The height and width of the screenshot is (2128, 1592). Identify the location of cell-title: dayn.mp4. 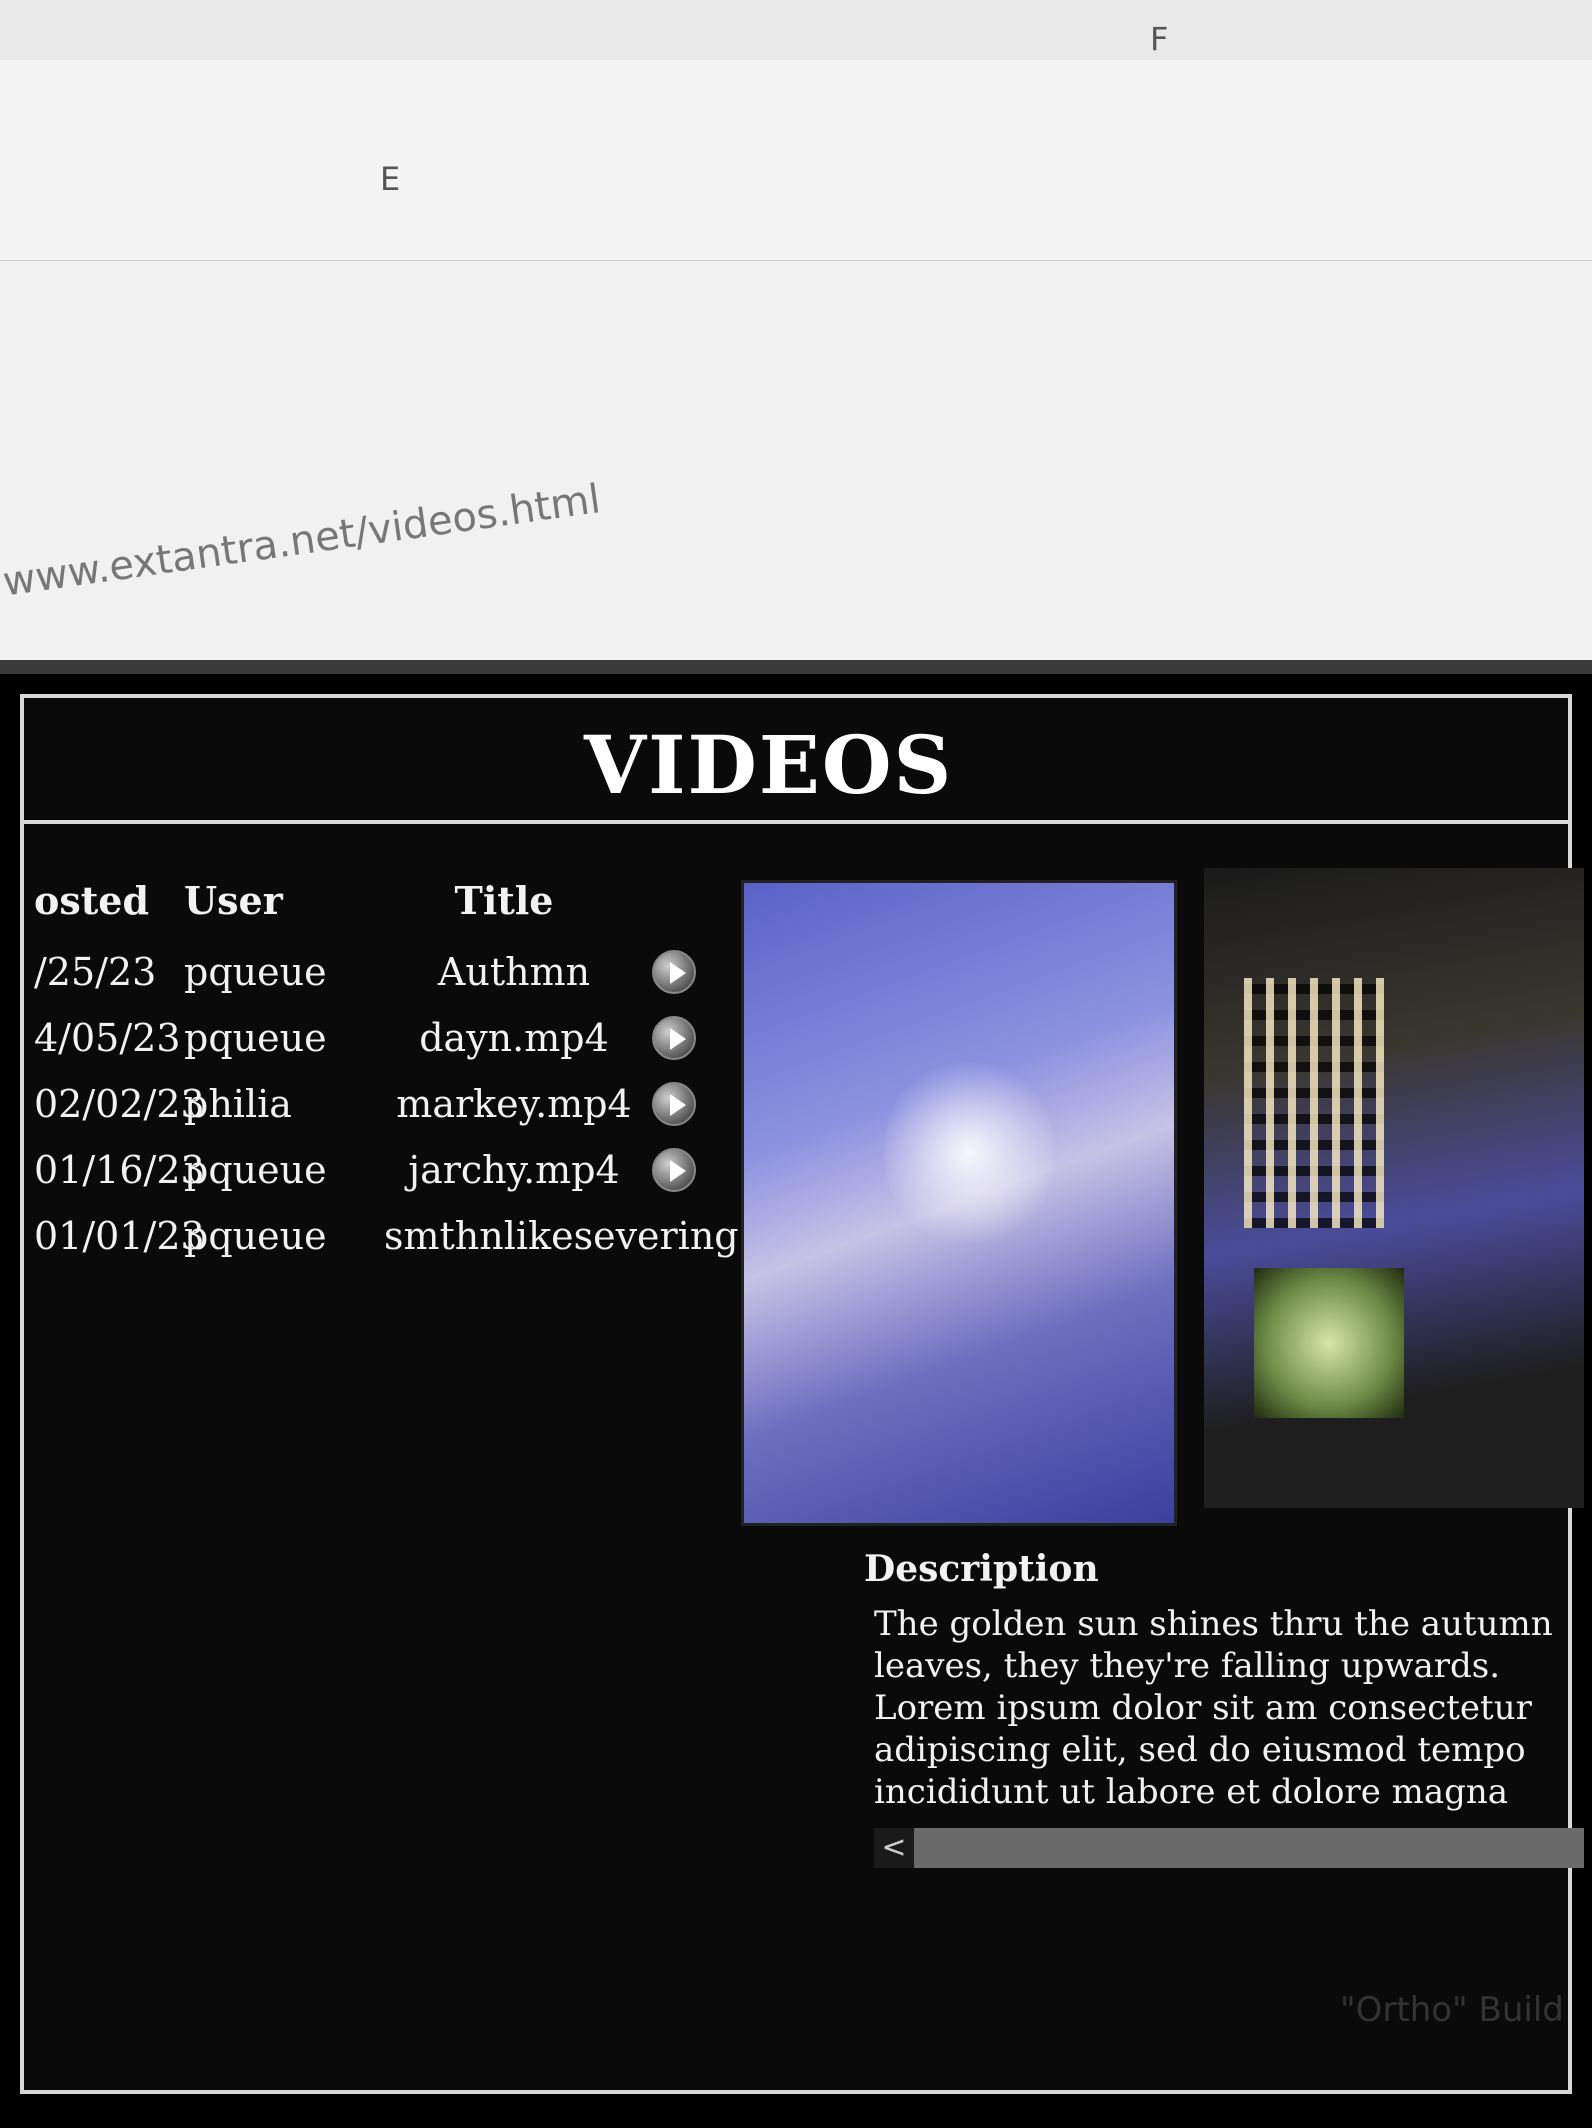
(514, 1038).